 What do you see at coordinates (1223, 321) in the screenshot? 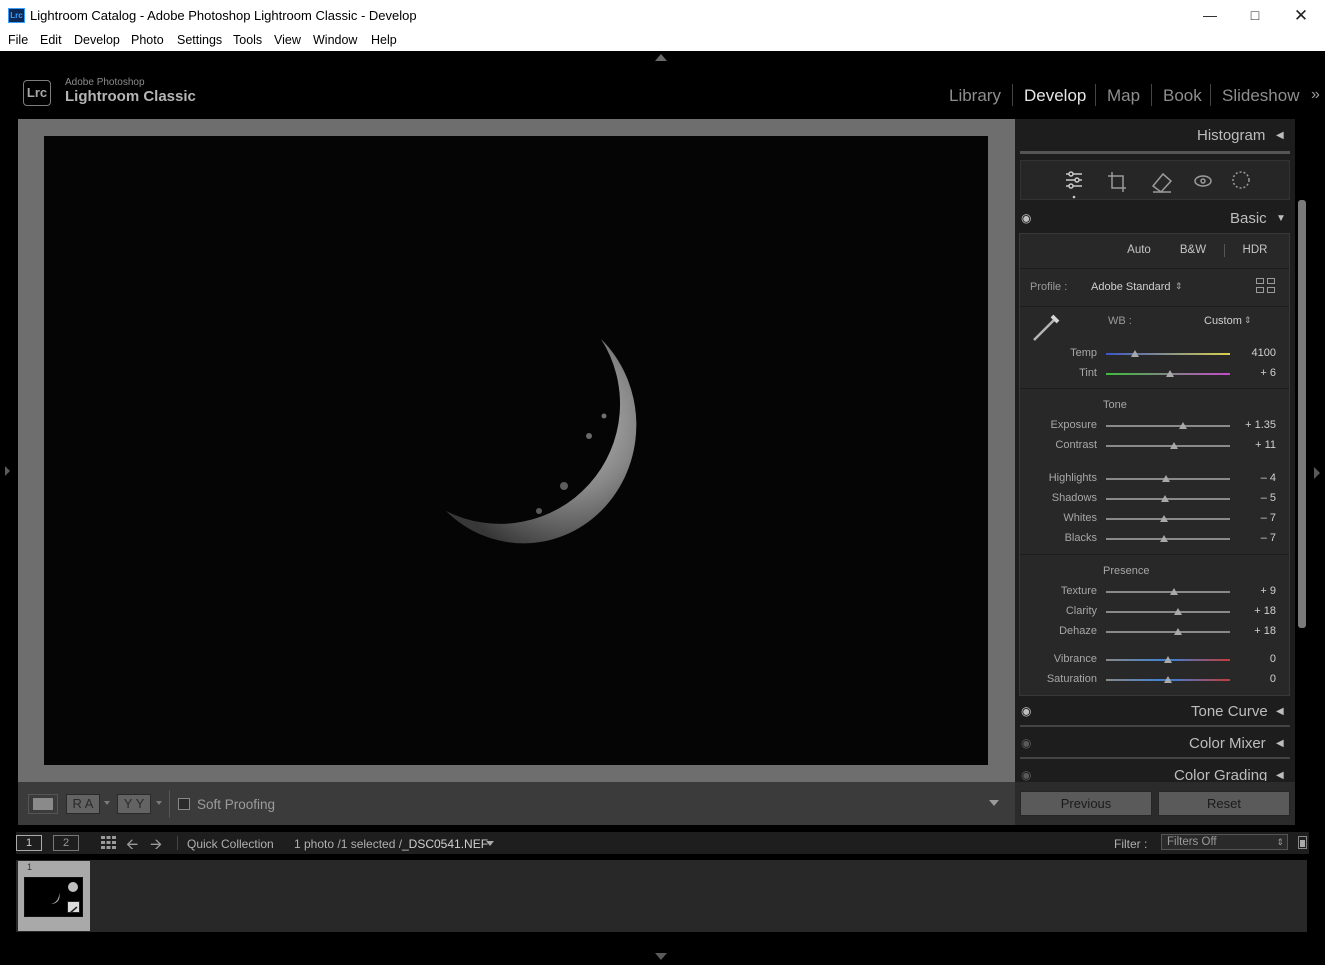
I see `wb-select: Custom` at bounding box center [1223, 321].